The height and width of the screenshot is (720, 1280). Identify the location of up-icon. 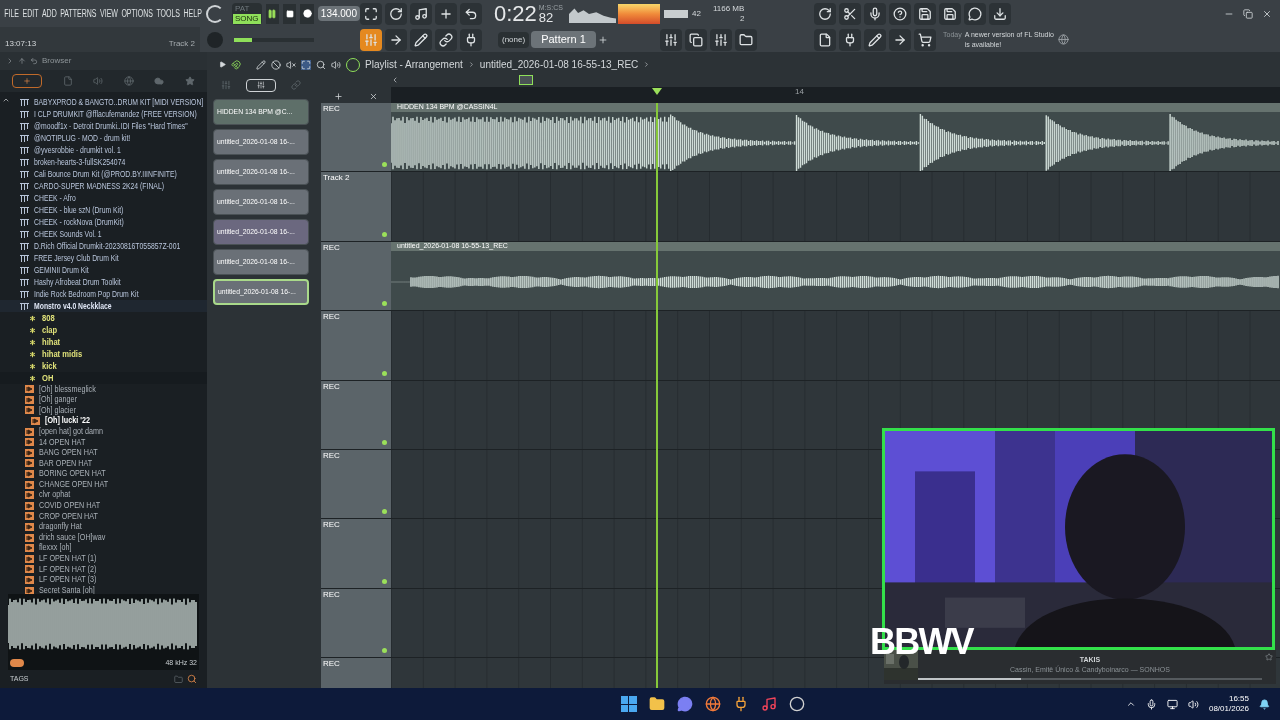
(22, 61).